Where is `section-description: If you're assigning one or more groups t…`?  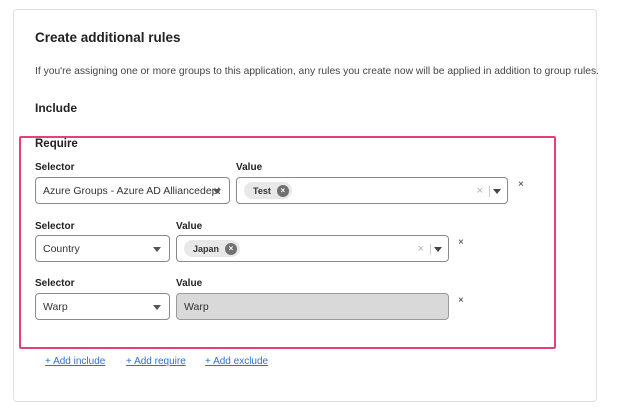
section-description: If you're assigning one or more groups t… is located at coordinates (317, 71).